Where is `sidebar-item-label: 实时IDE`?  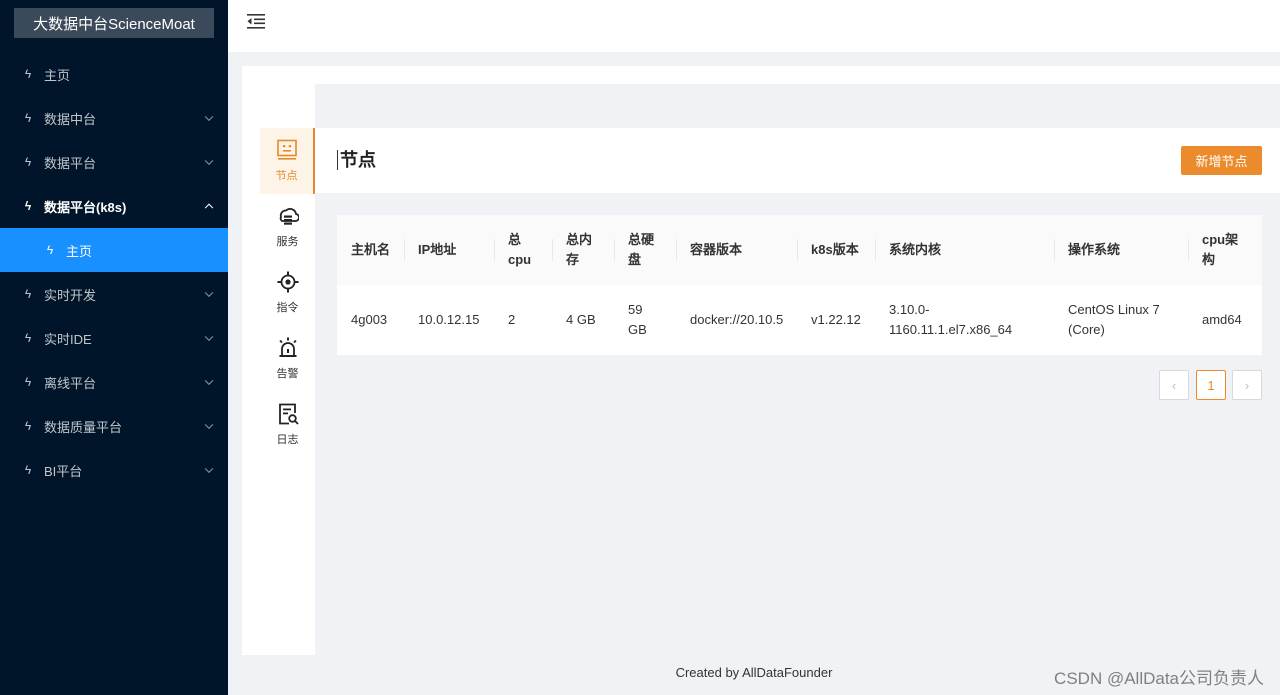 sidebar-item-label: 实时IDE is located at coordinates (68, 339).